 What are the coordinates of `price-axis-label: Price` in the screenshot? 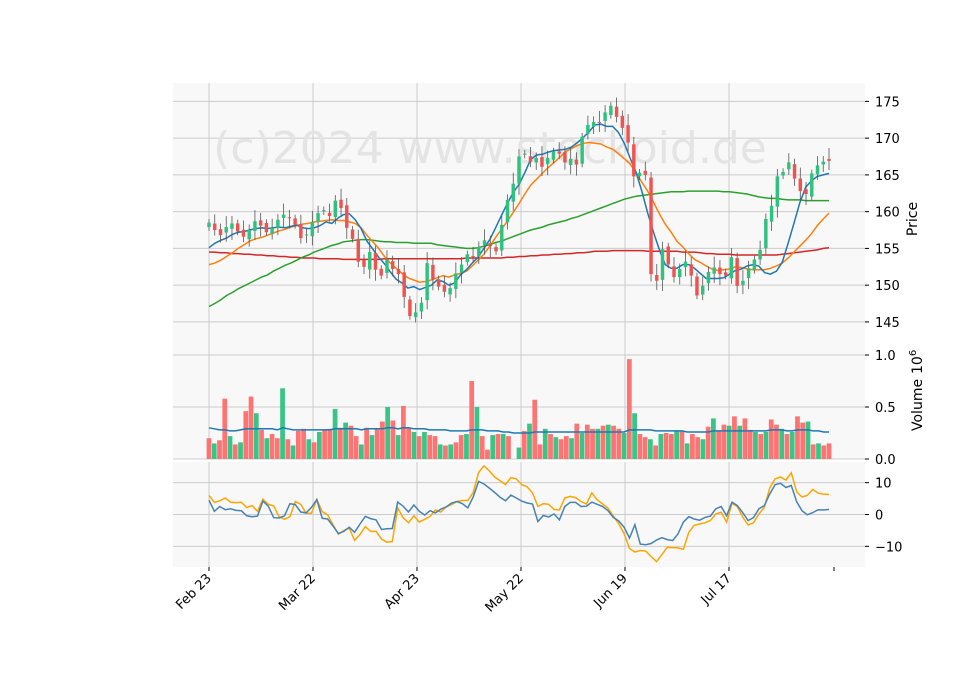 It's located at (913, 219).